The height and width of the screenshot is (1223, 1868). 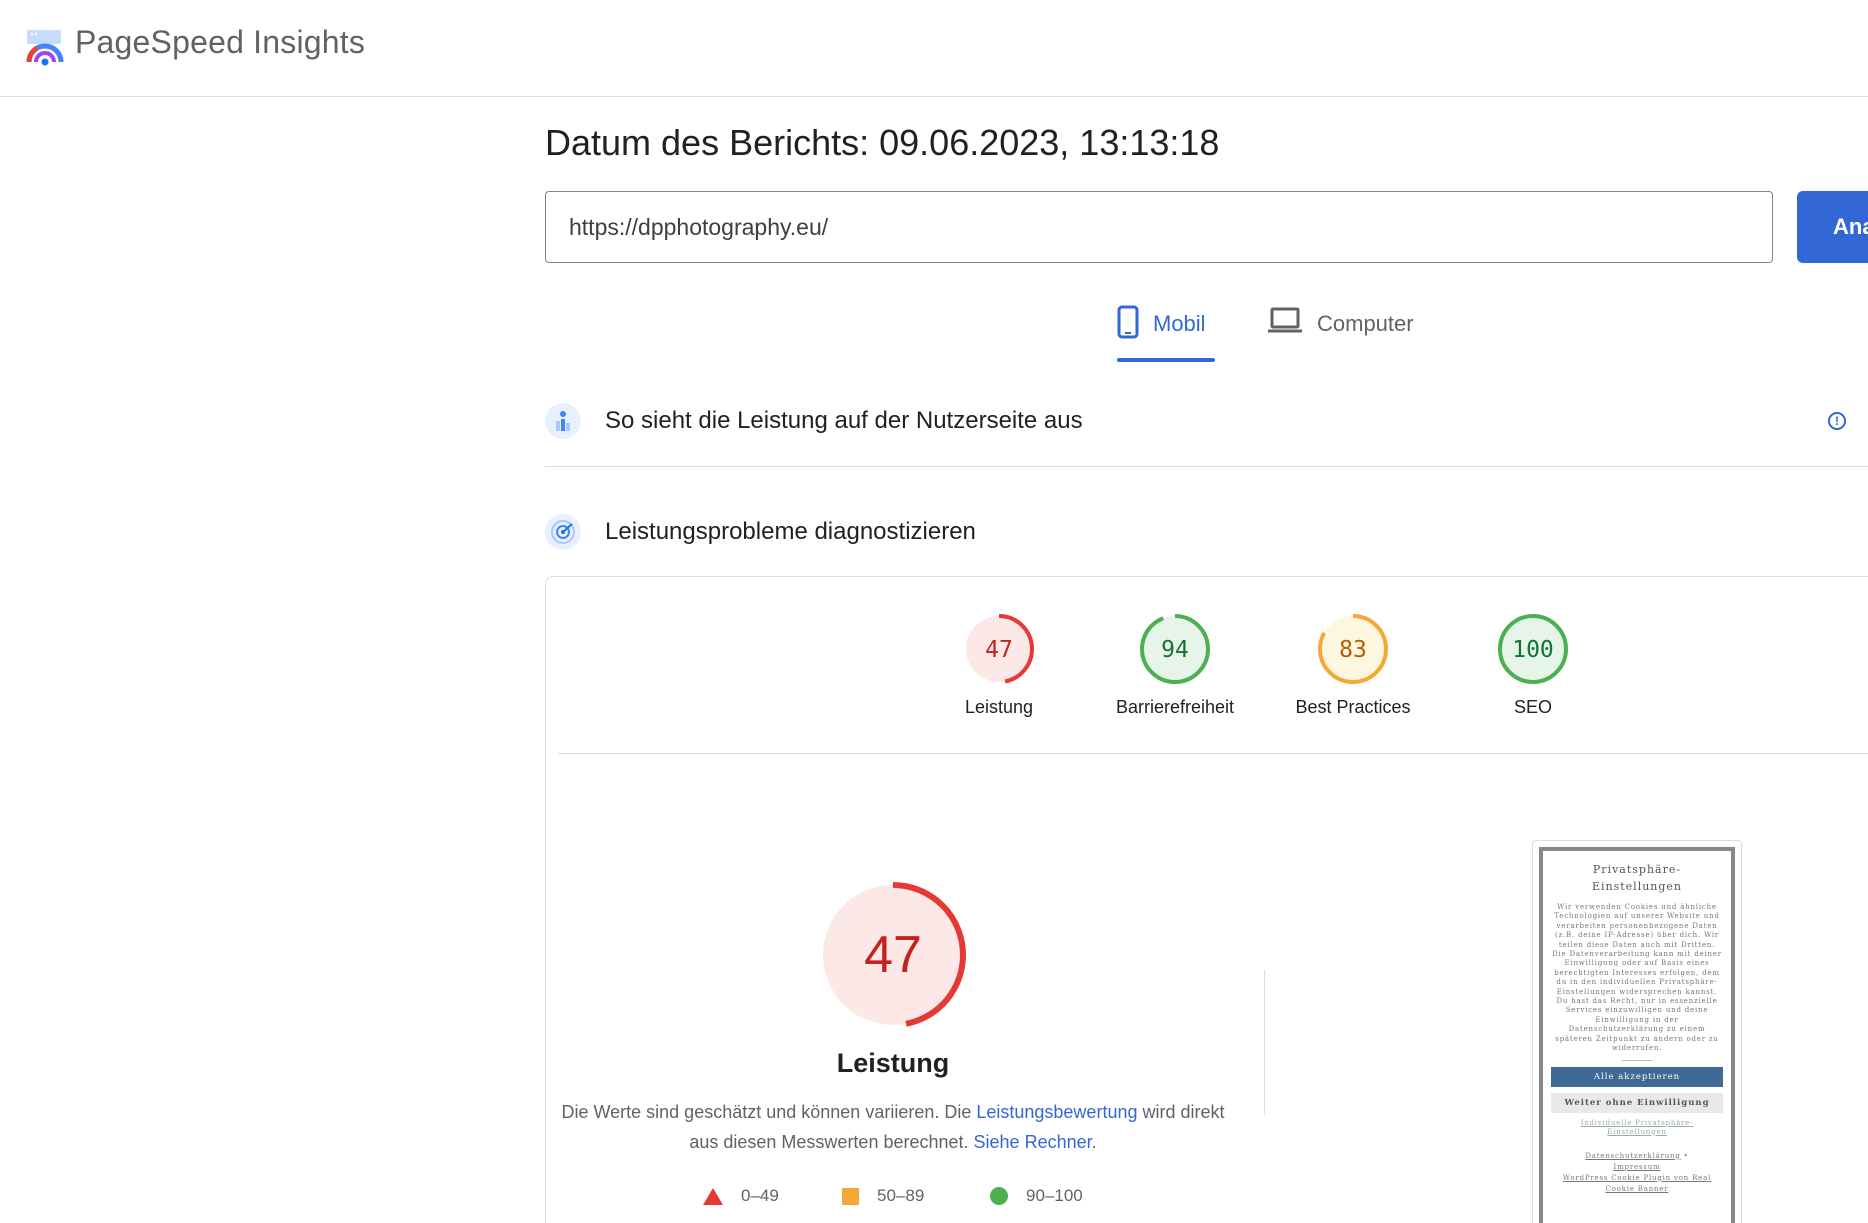 I want to click on app-title: PageSpeed Insights, so click(x=220, y=42).